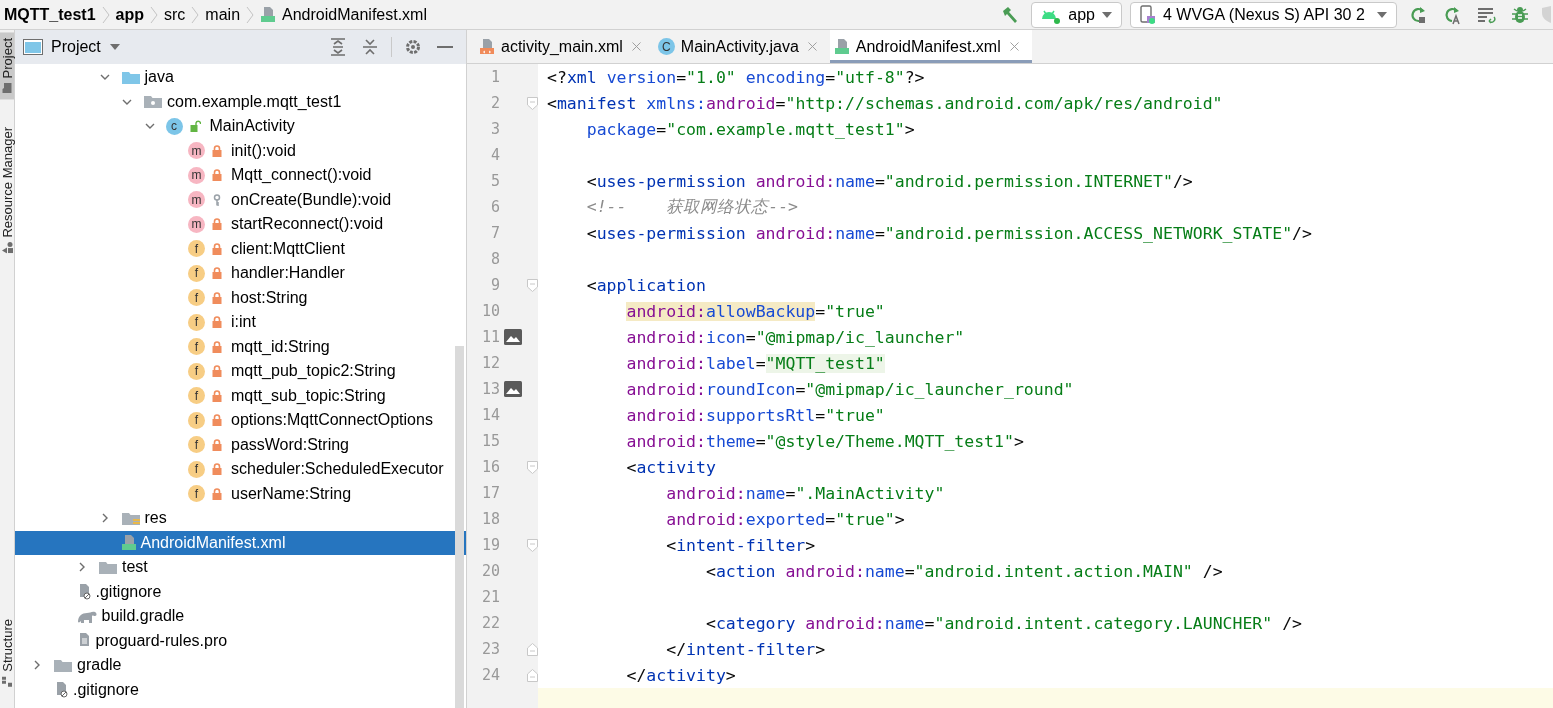  What do you see at coordinates (195, 126) in the screenshot?
I see `unlocked-icon` at bounding box center [195, 126].